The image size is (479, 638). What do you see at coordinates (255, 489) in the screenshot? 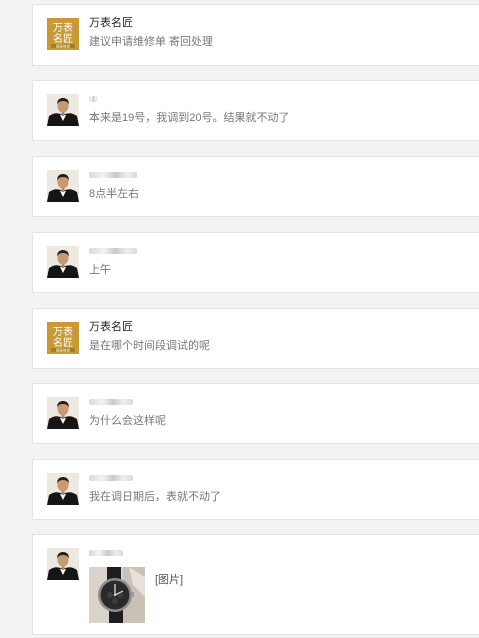
I see `message-card: 我在调日期后，表就不动了` at bounding box center [255, 489].